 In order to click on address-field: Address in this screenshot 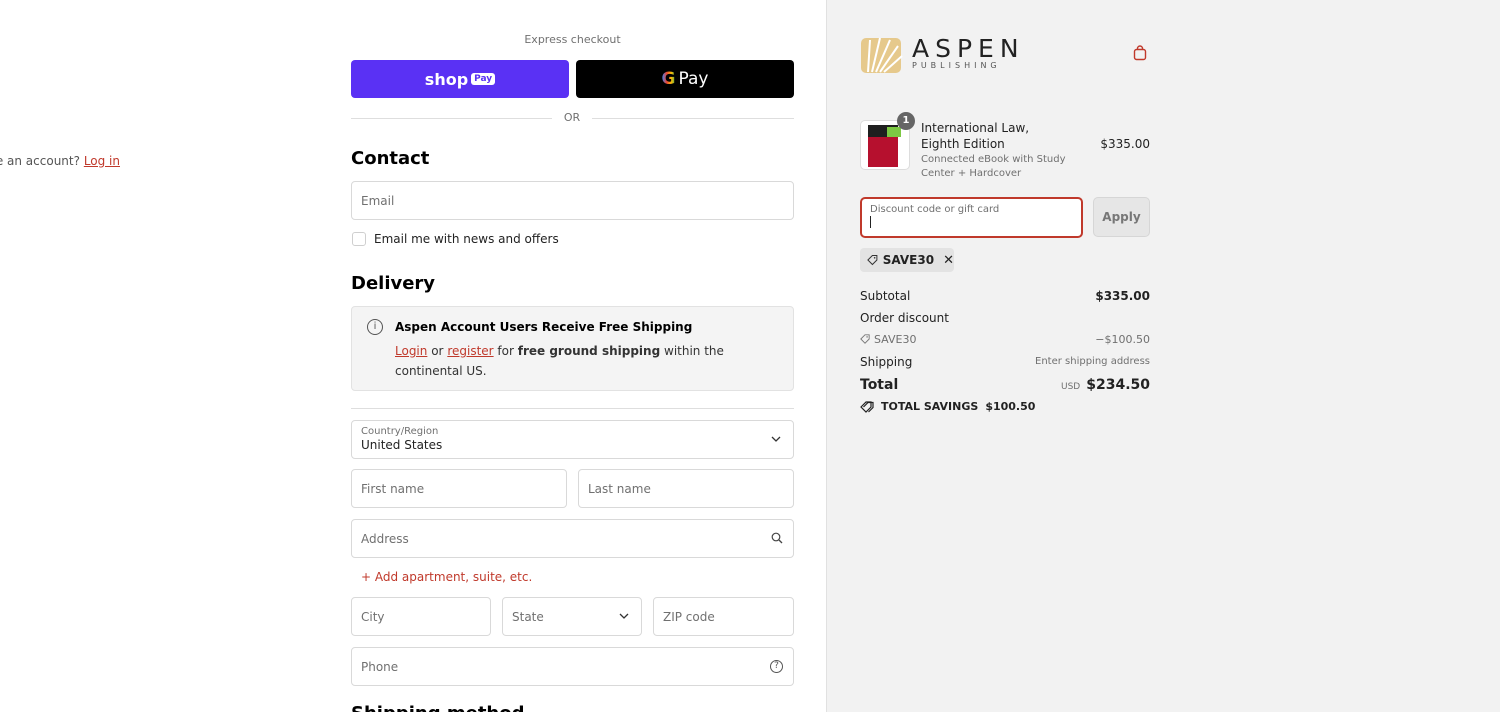, I will do `click(572, 538)`.